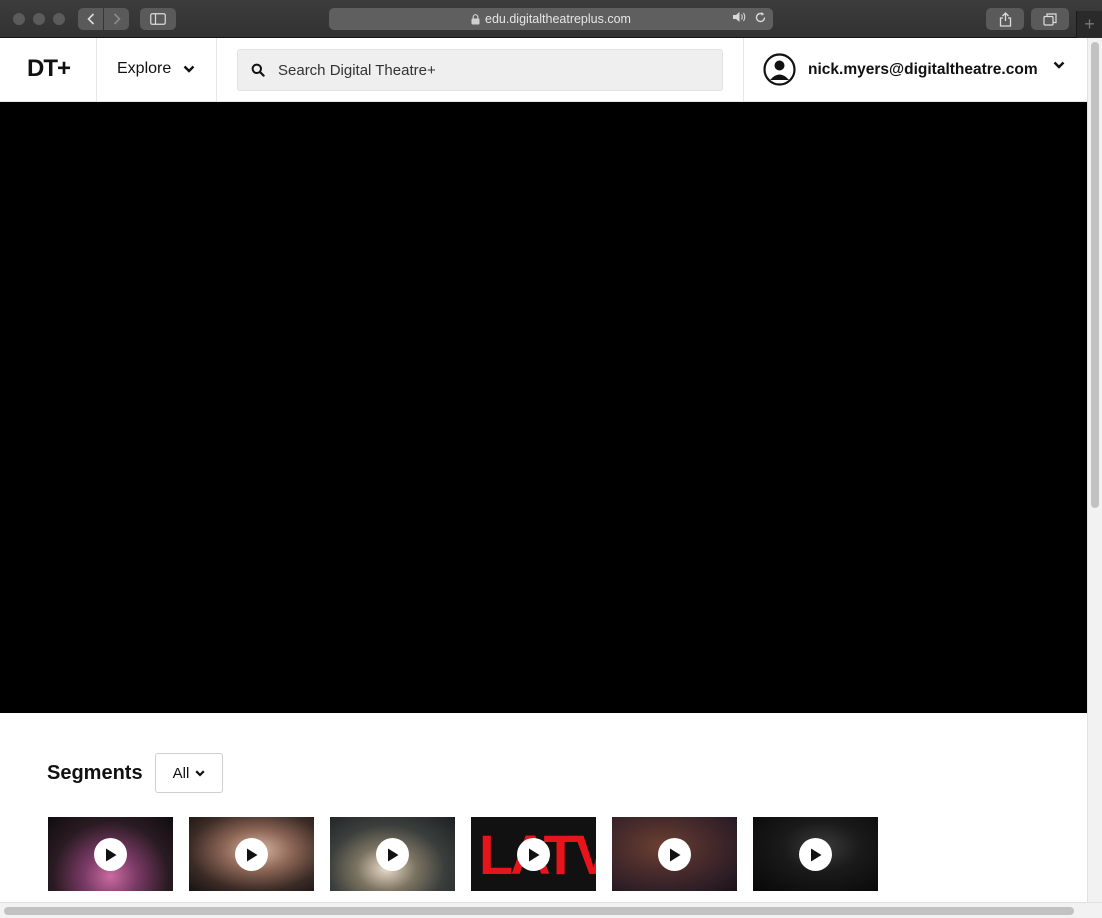 The height and width of the screenshot is (918, 1102). I want to click on close-window-button, so click(19, 19).